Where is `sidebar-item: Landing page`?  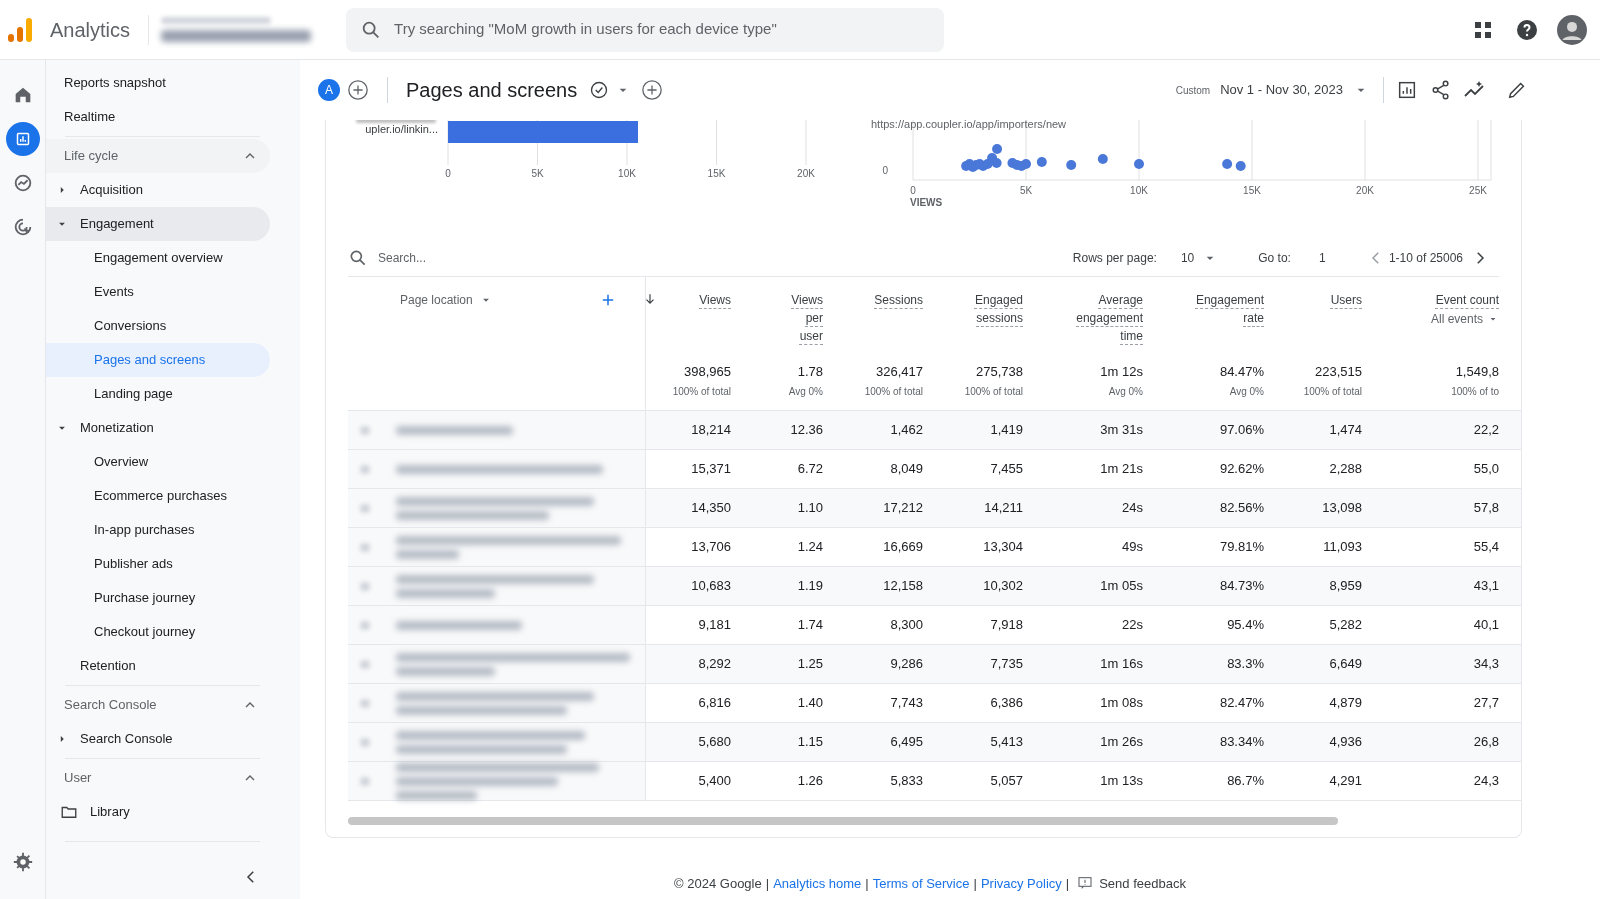
sidebar-item: Landing page is located at coordinates (158, 394).